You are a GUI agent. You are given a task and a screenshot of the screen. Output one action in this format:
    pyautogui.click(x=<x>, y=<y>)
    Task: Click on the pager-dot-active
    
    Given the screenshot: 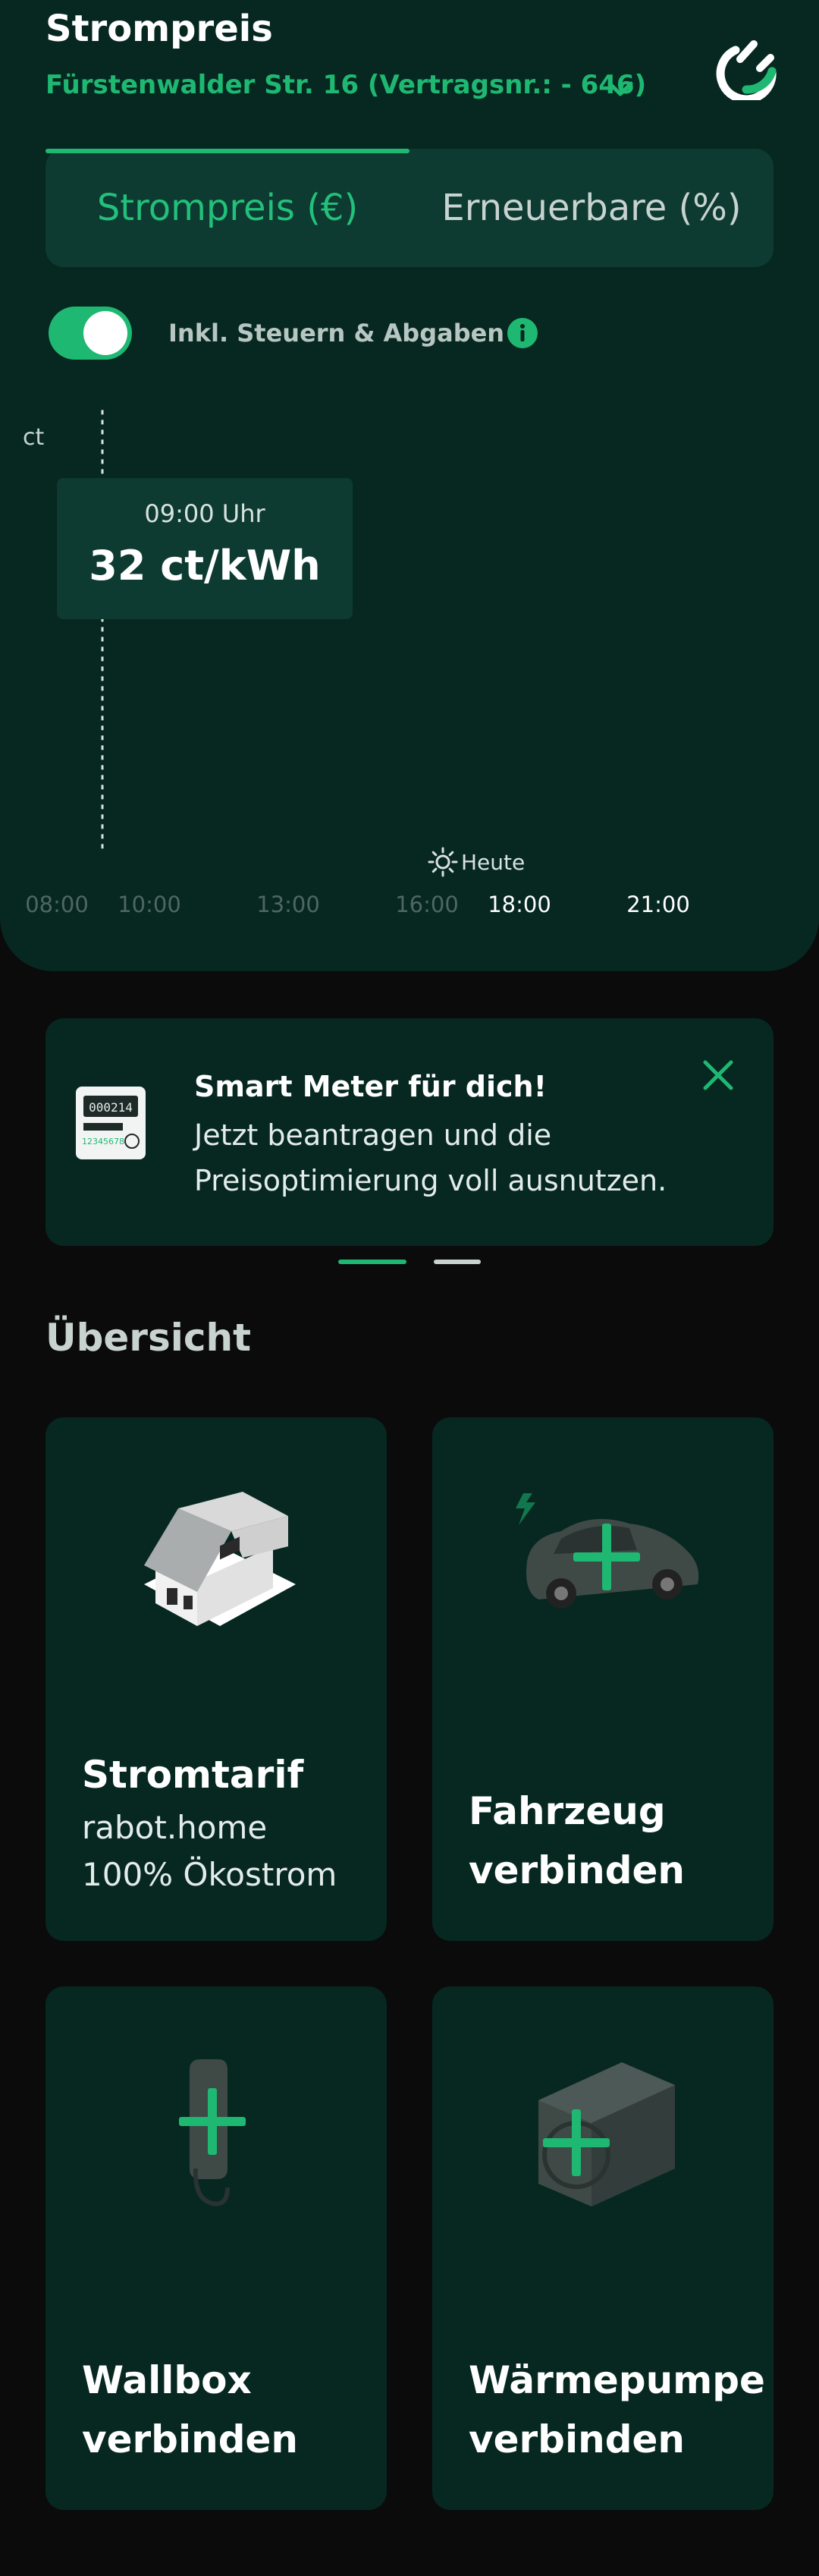 What is the action you would take?
    pyautogui.click(x=372, y=1262)
    